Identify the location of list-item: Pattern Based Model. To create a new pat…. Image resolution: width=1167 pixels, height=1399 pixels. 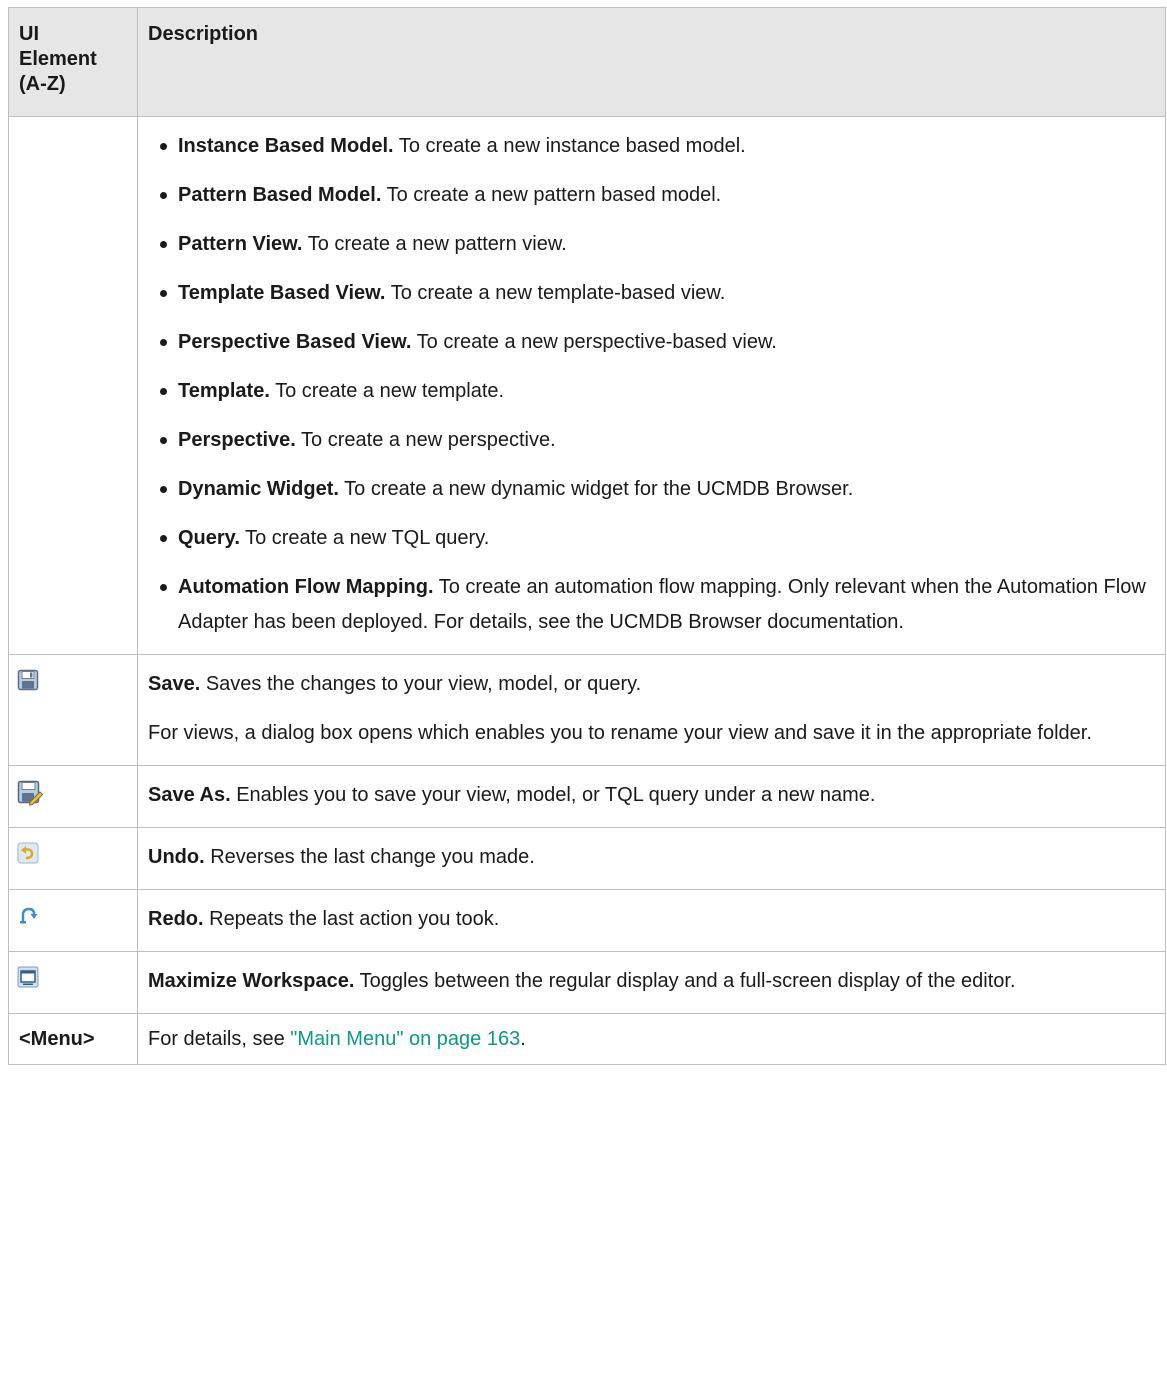
(650, 195).